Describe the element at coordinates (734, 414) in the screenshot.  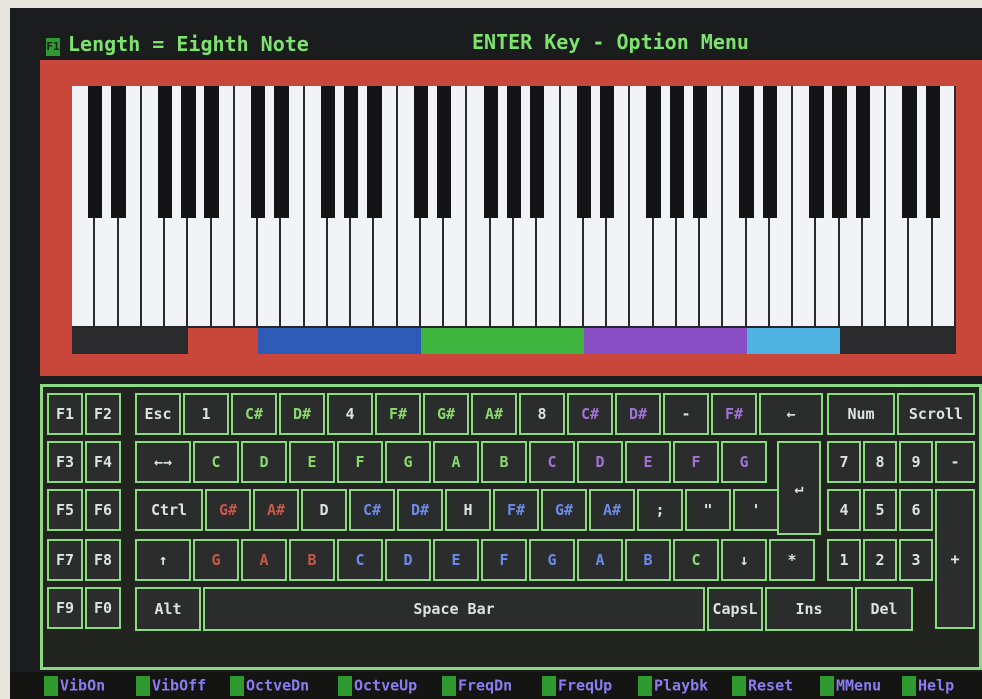
I see `key-row1-12: F#` at that location.